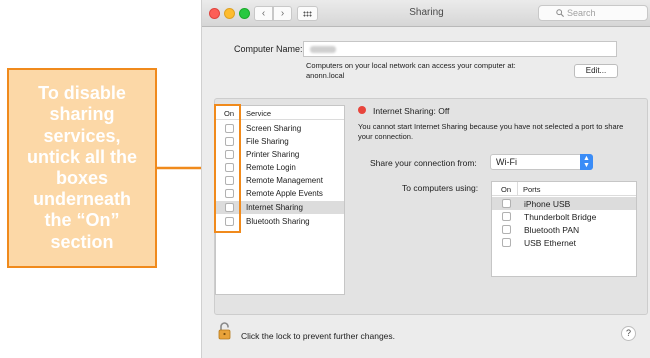 This screenshot has width=650, height=358. Describe the element at coordinates (506, 189) in the screenshot. I see `ports-header-on: On` at that location.